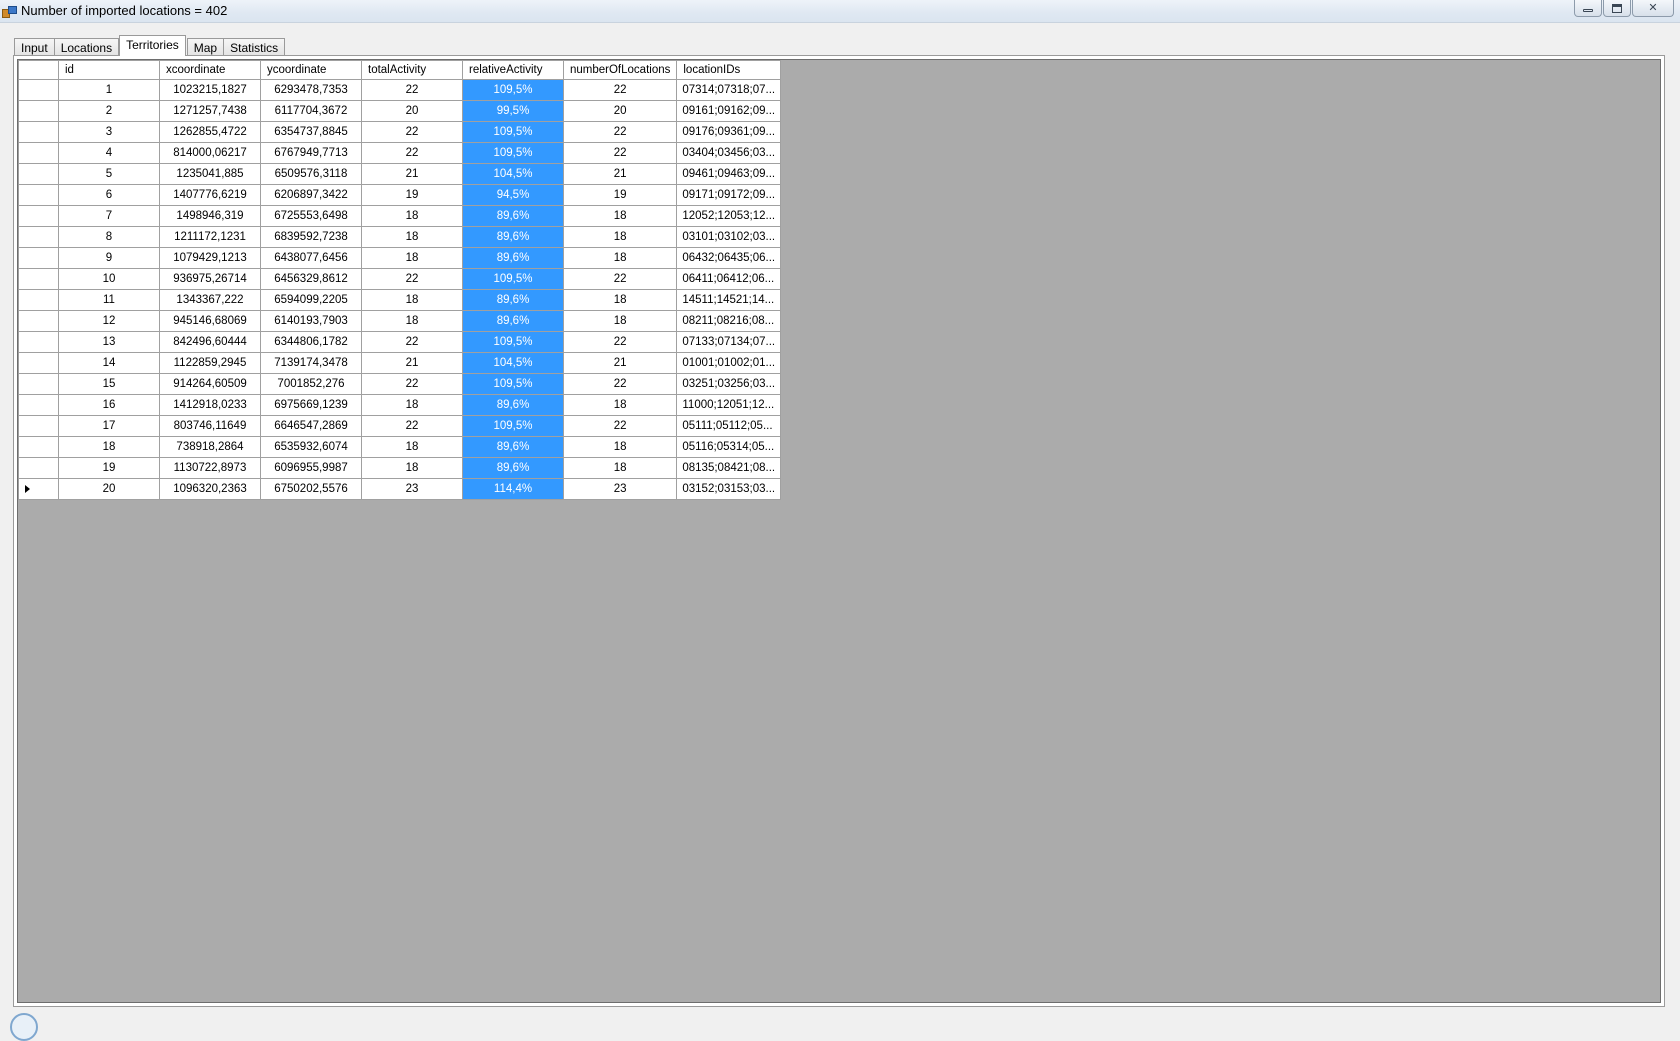  Describe the element at coordinates (311, 426) in the screenshot. I see `cell-ycoordinate: 6646547,2869` at that location.